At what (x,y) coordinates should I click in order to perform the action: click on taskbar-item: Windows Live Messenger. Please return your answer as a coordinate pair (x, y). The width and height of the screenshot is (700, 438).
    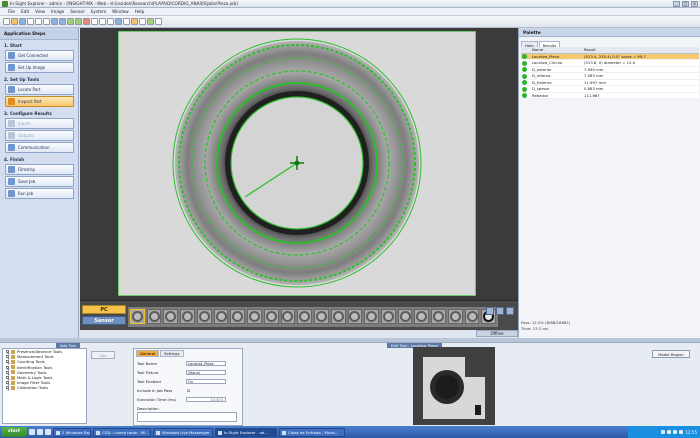
    Looking at the image, I should click on (183, 432).